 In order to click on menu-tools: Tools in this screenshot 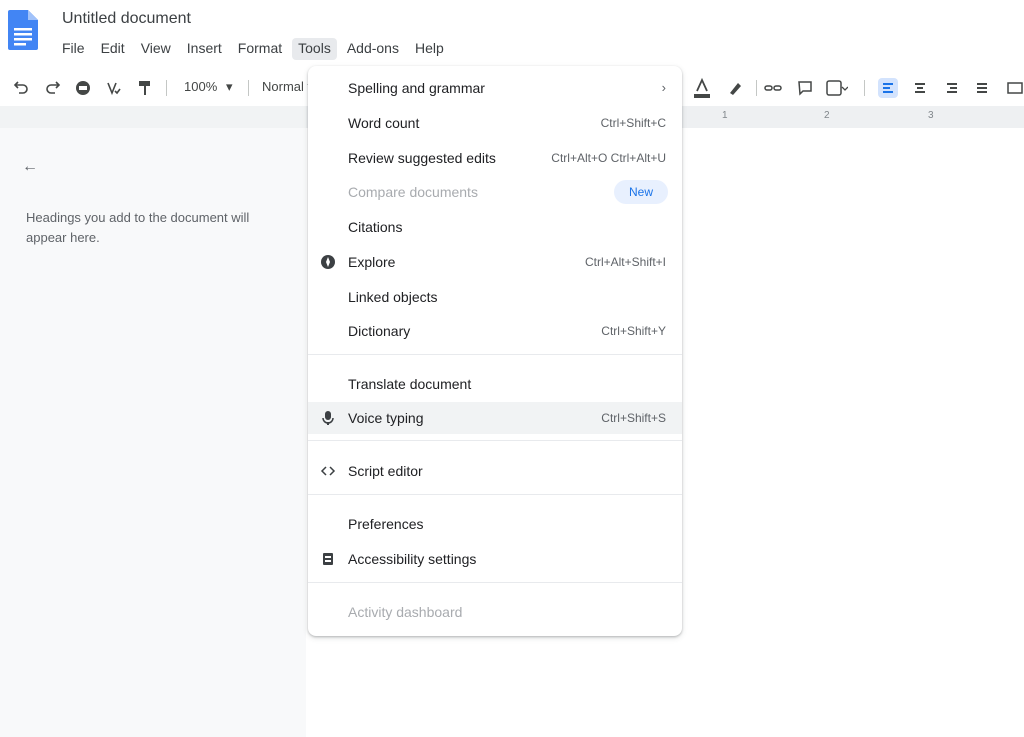, I will do `click(314, 49)`.